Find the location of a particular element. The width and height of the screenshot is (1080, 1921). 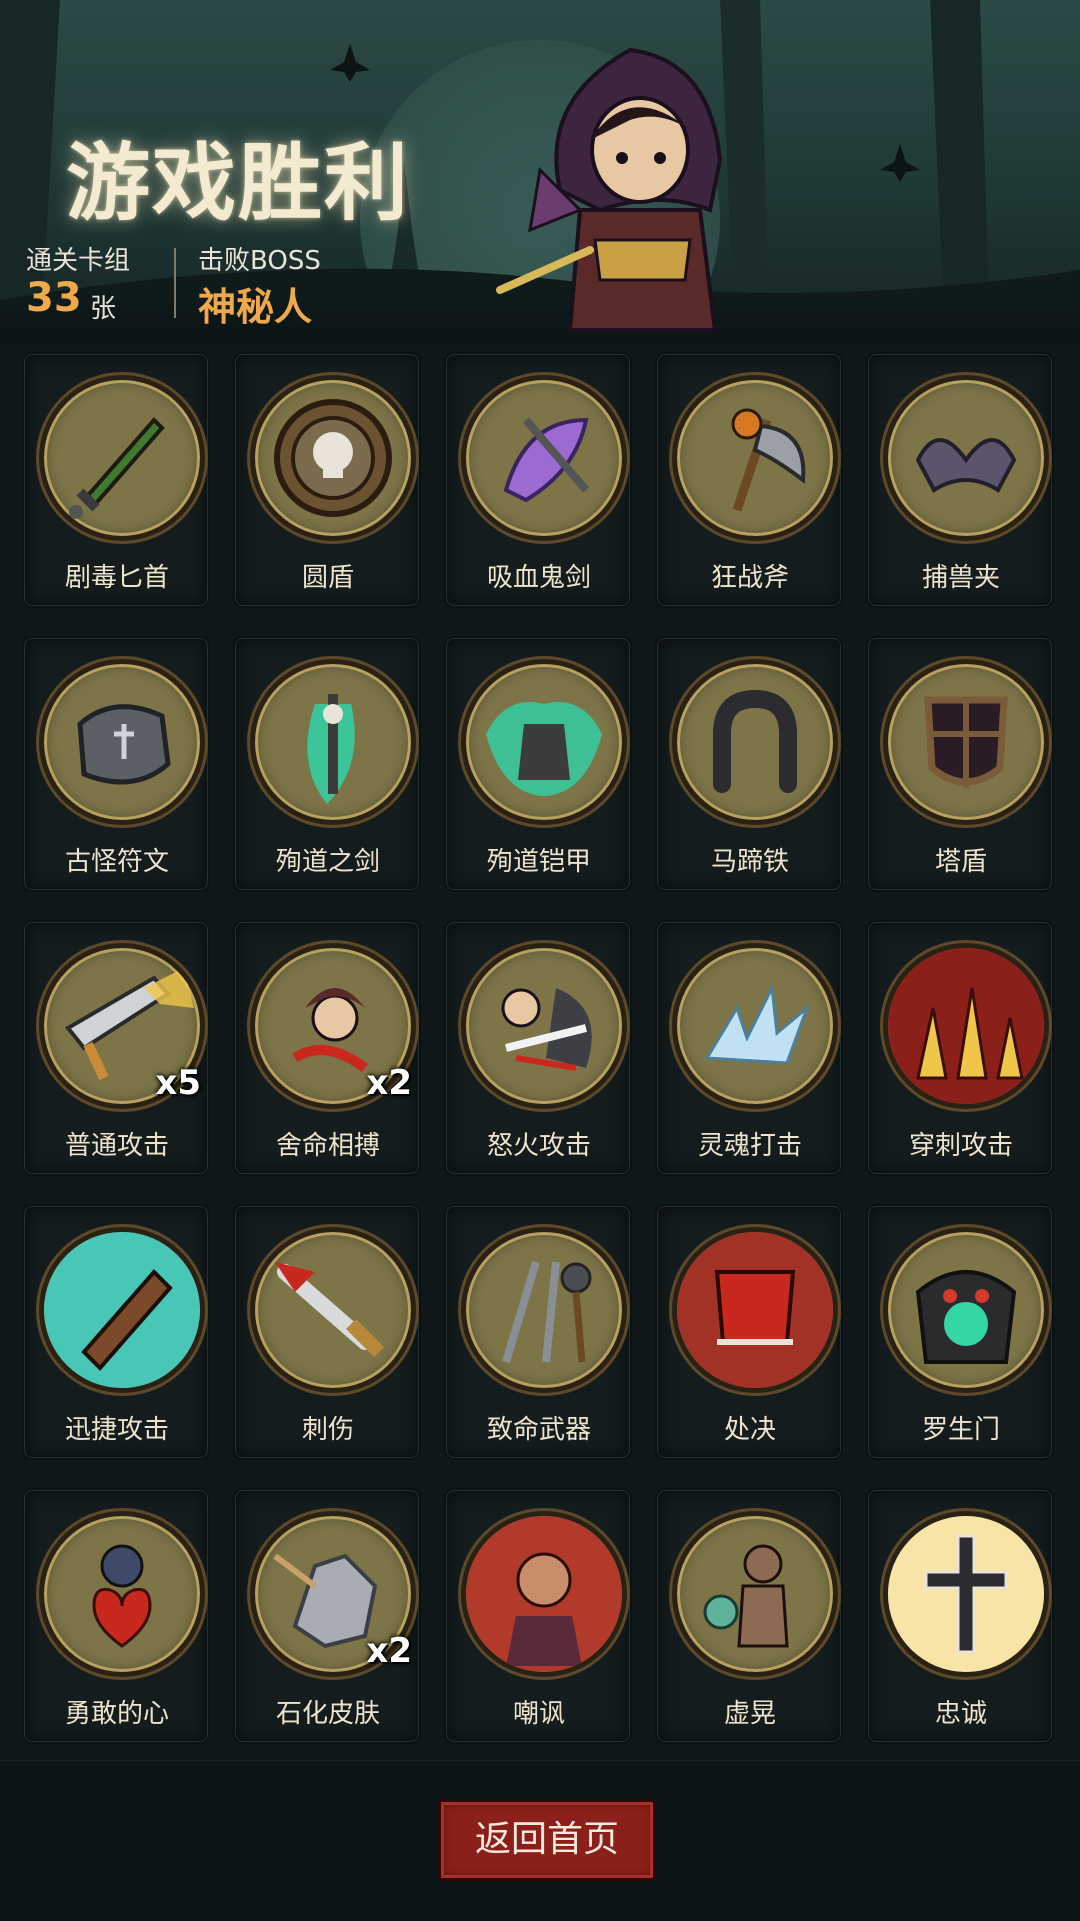

card-name: 穿刺攻击 is located at coordinates (960, 1146).